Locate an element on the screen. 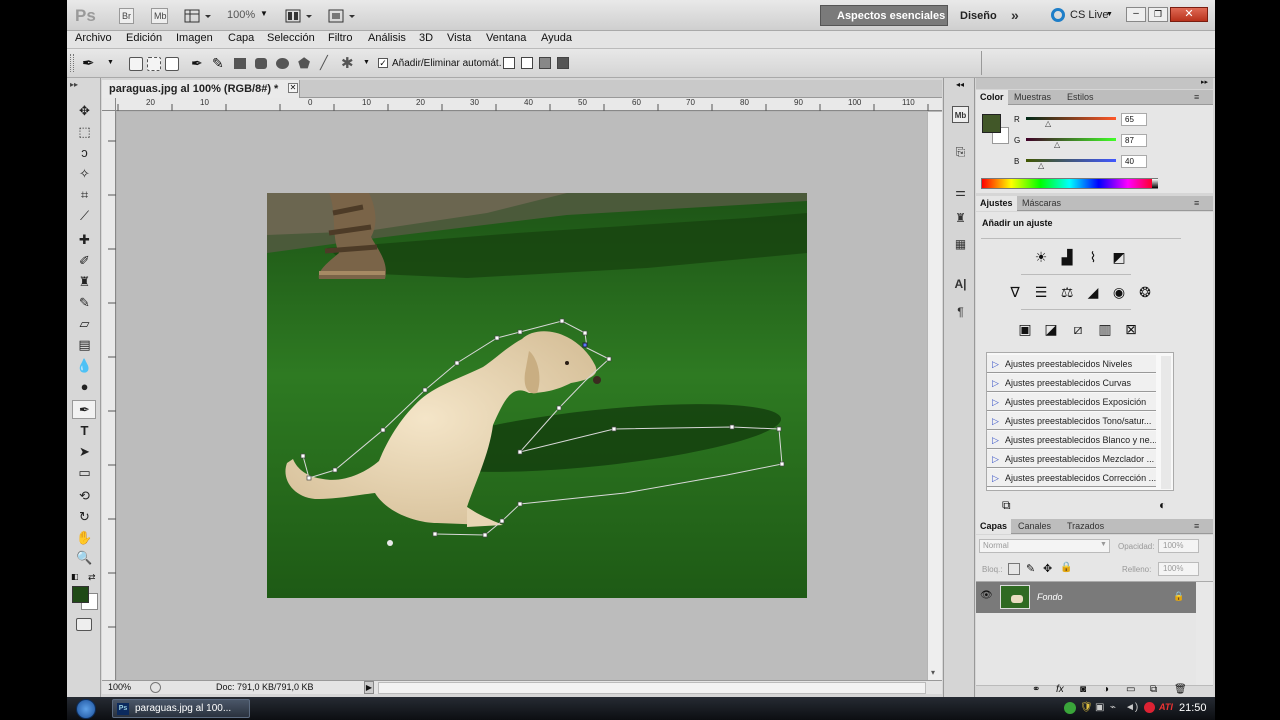  path-intersect-icon is located at coordinates (563, 63).